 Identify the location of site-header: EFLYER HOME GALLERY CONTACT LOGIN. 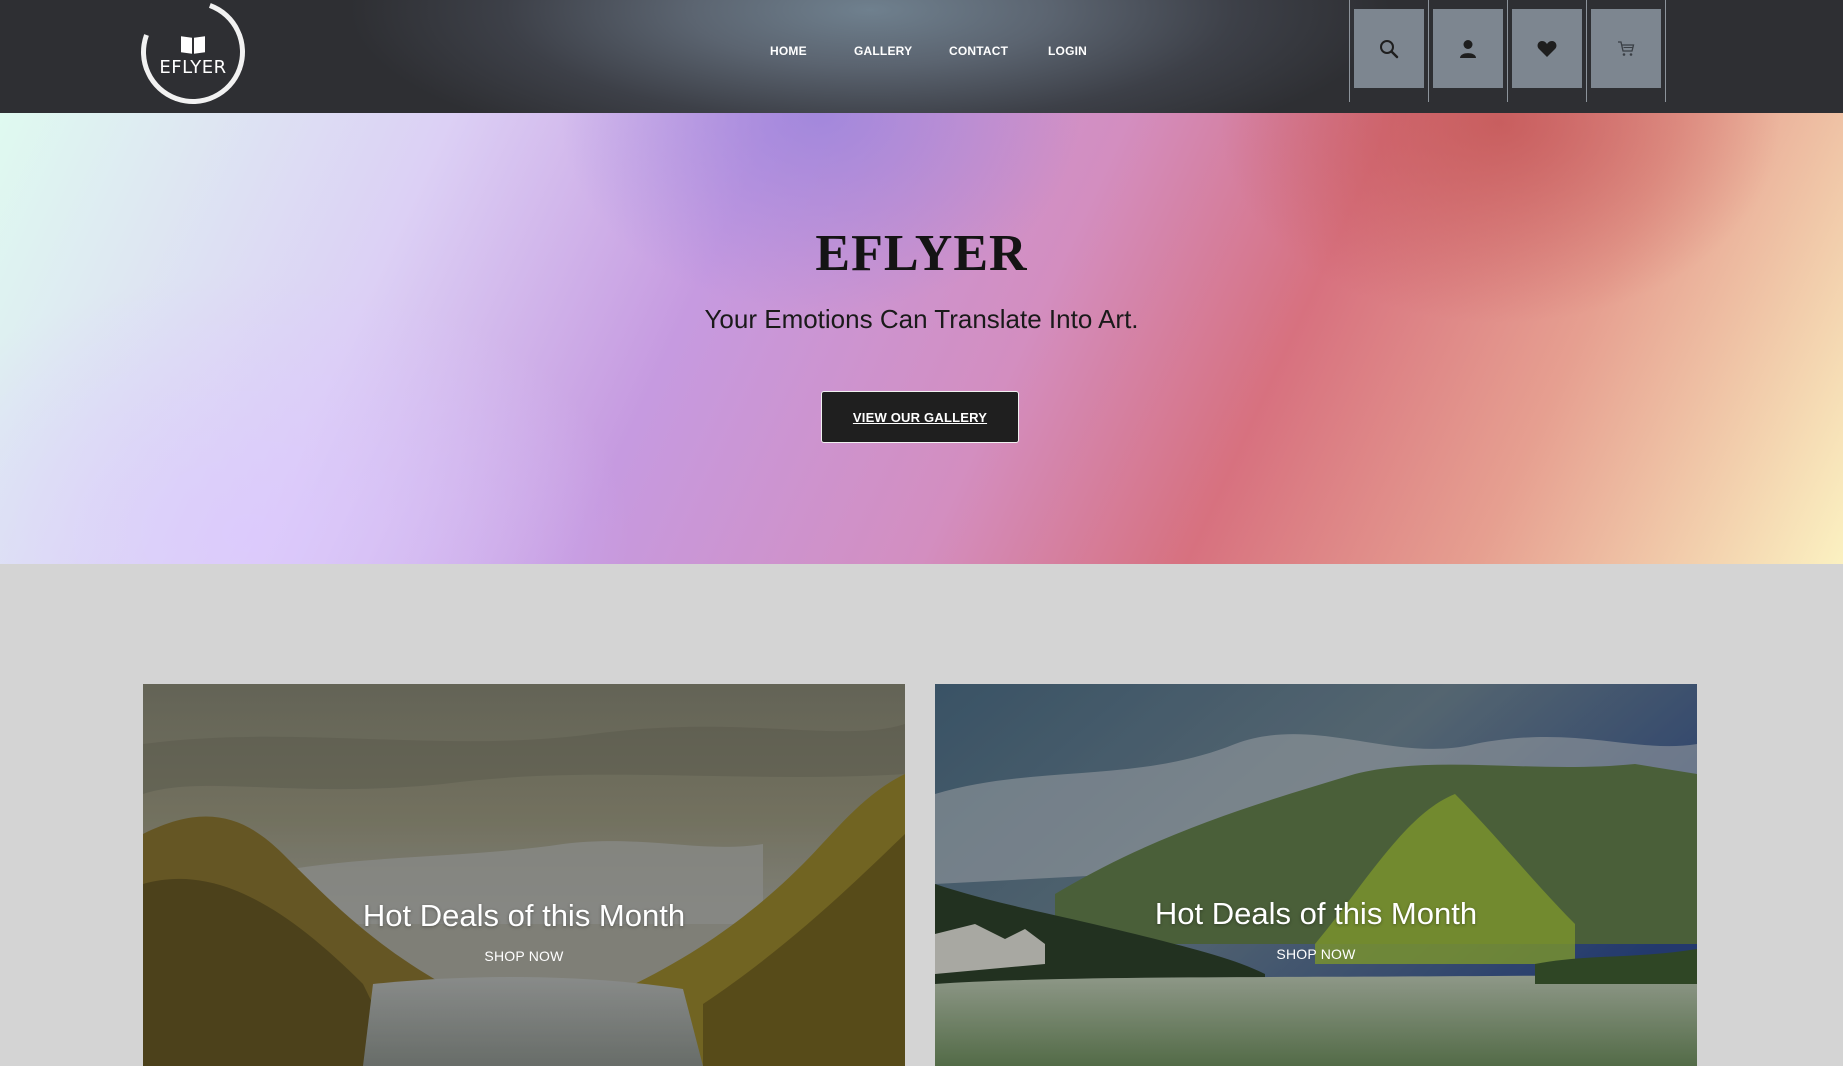
(921, 61).